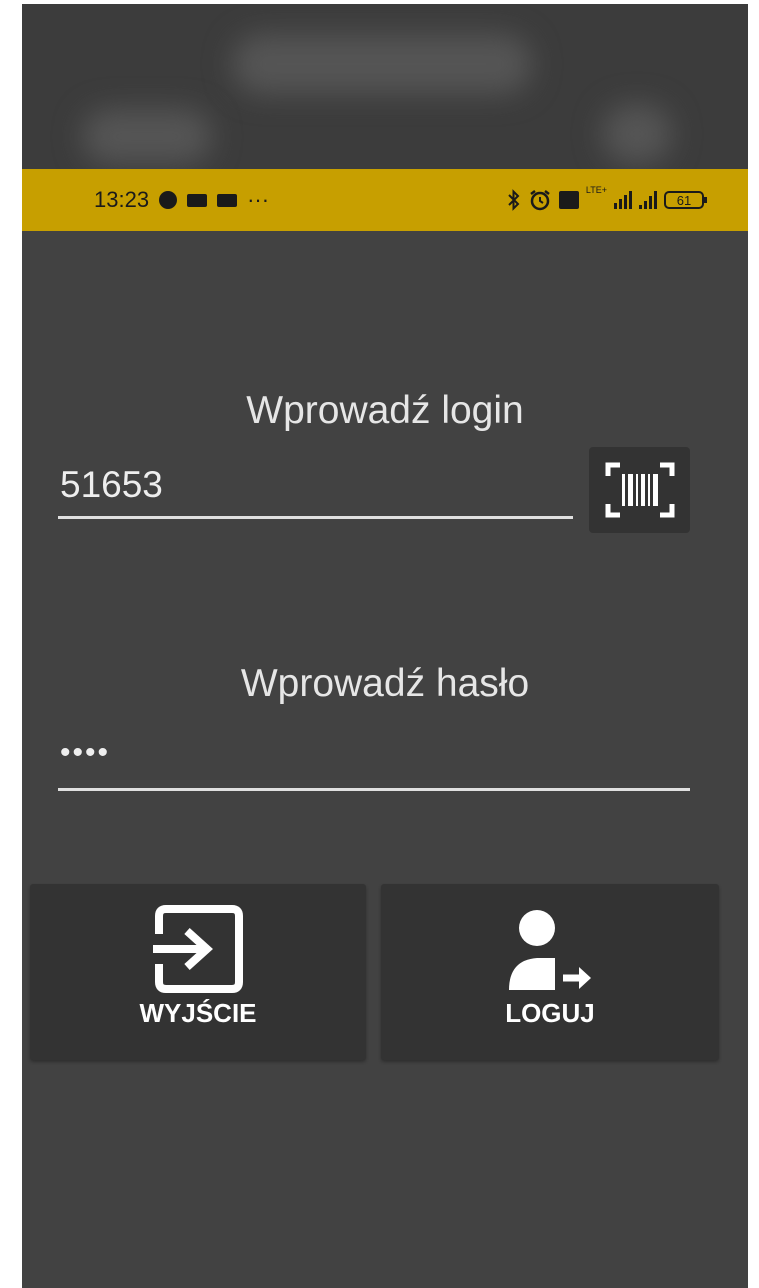  Describe the element at coordinates (198, 1013) in the screenshot. I see `exit-button-label: WYJŚCIE` at that location.